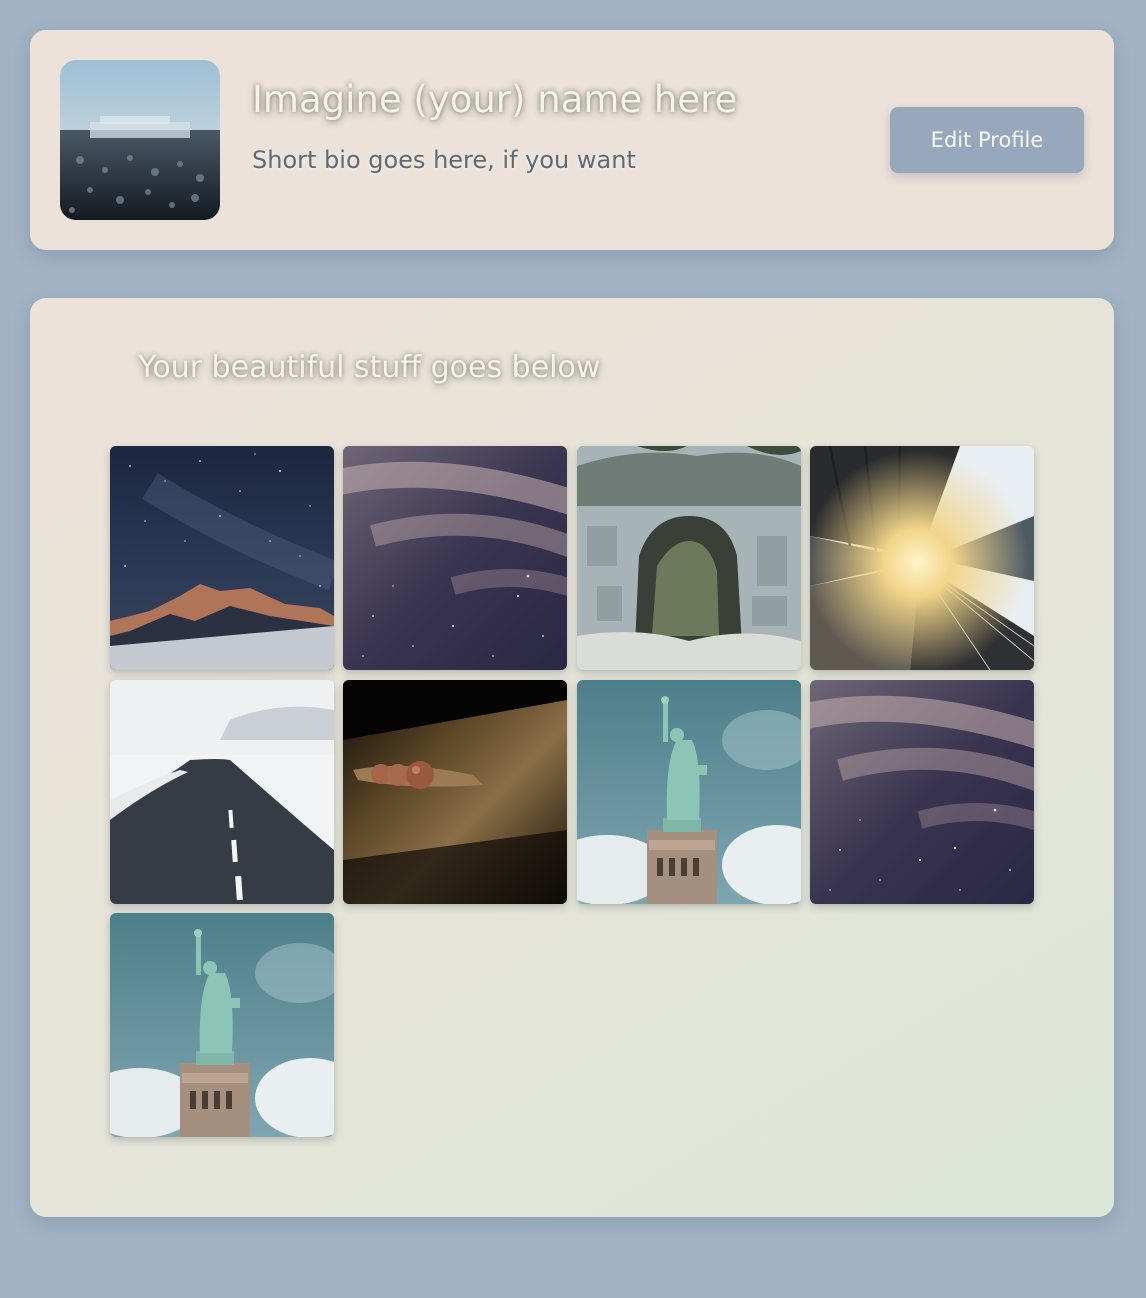  I want to click on profile-name: Imagine (your) name here, so click(495, 99).